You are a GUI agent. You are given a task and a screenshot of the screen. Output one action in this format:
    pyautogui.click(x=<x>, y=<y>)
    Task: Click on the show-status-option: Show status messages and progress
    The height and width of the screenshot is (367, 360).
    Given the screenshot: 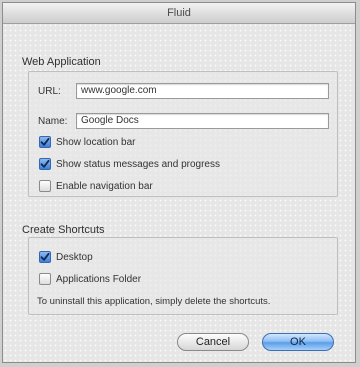 What is the action you would take?
    pyautogui.click(x=129, y=164)
    